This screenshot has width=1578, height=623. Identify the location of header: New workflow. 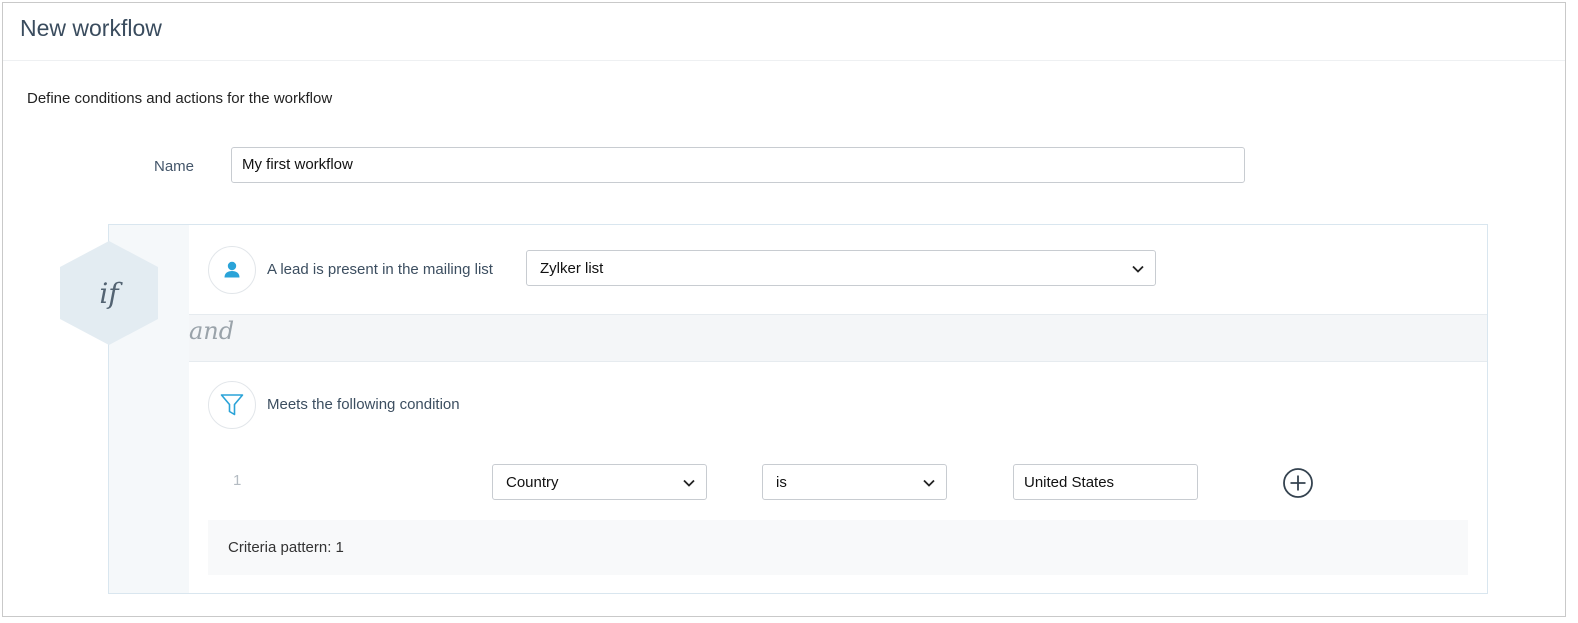
(784, 32).